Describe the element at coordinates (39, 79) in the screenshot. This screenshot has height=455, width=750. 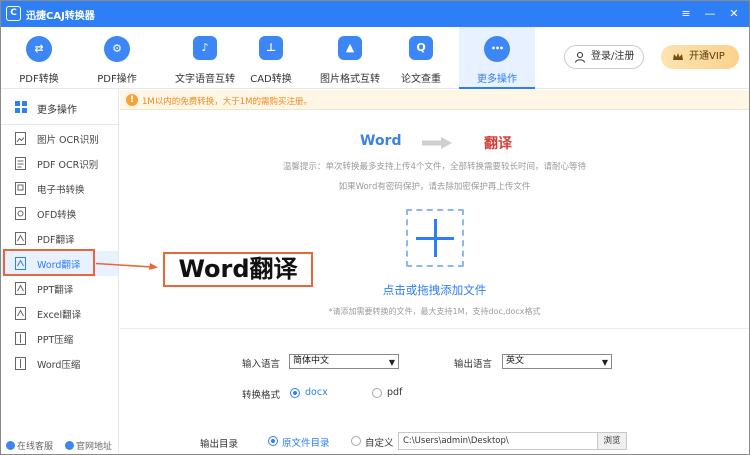
I see `nav-label: PDF转换` at that location.